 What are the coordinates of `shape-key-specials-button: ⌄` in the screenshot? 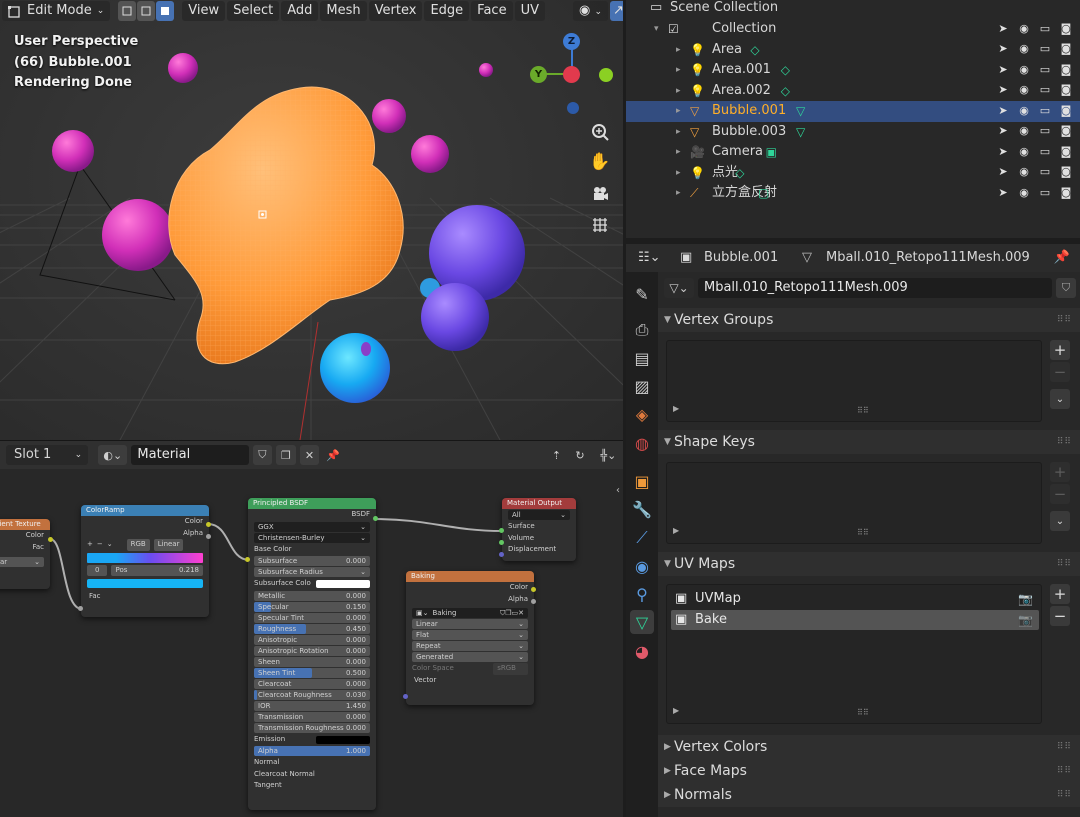 It's located at (1060, 521).